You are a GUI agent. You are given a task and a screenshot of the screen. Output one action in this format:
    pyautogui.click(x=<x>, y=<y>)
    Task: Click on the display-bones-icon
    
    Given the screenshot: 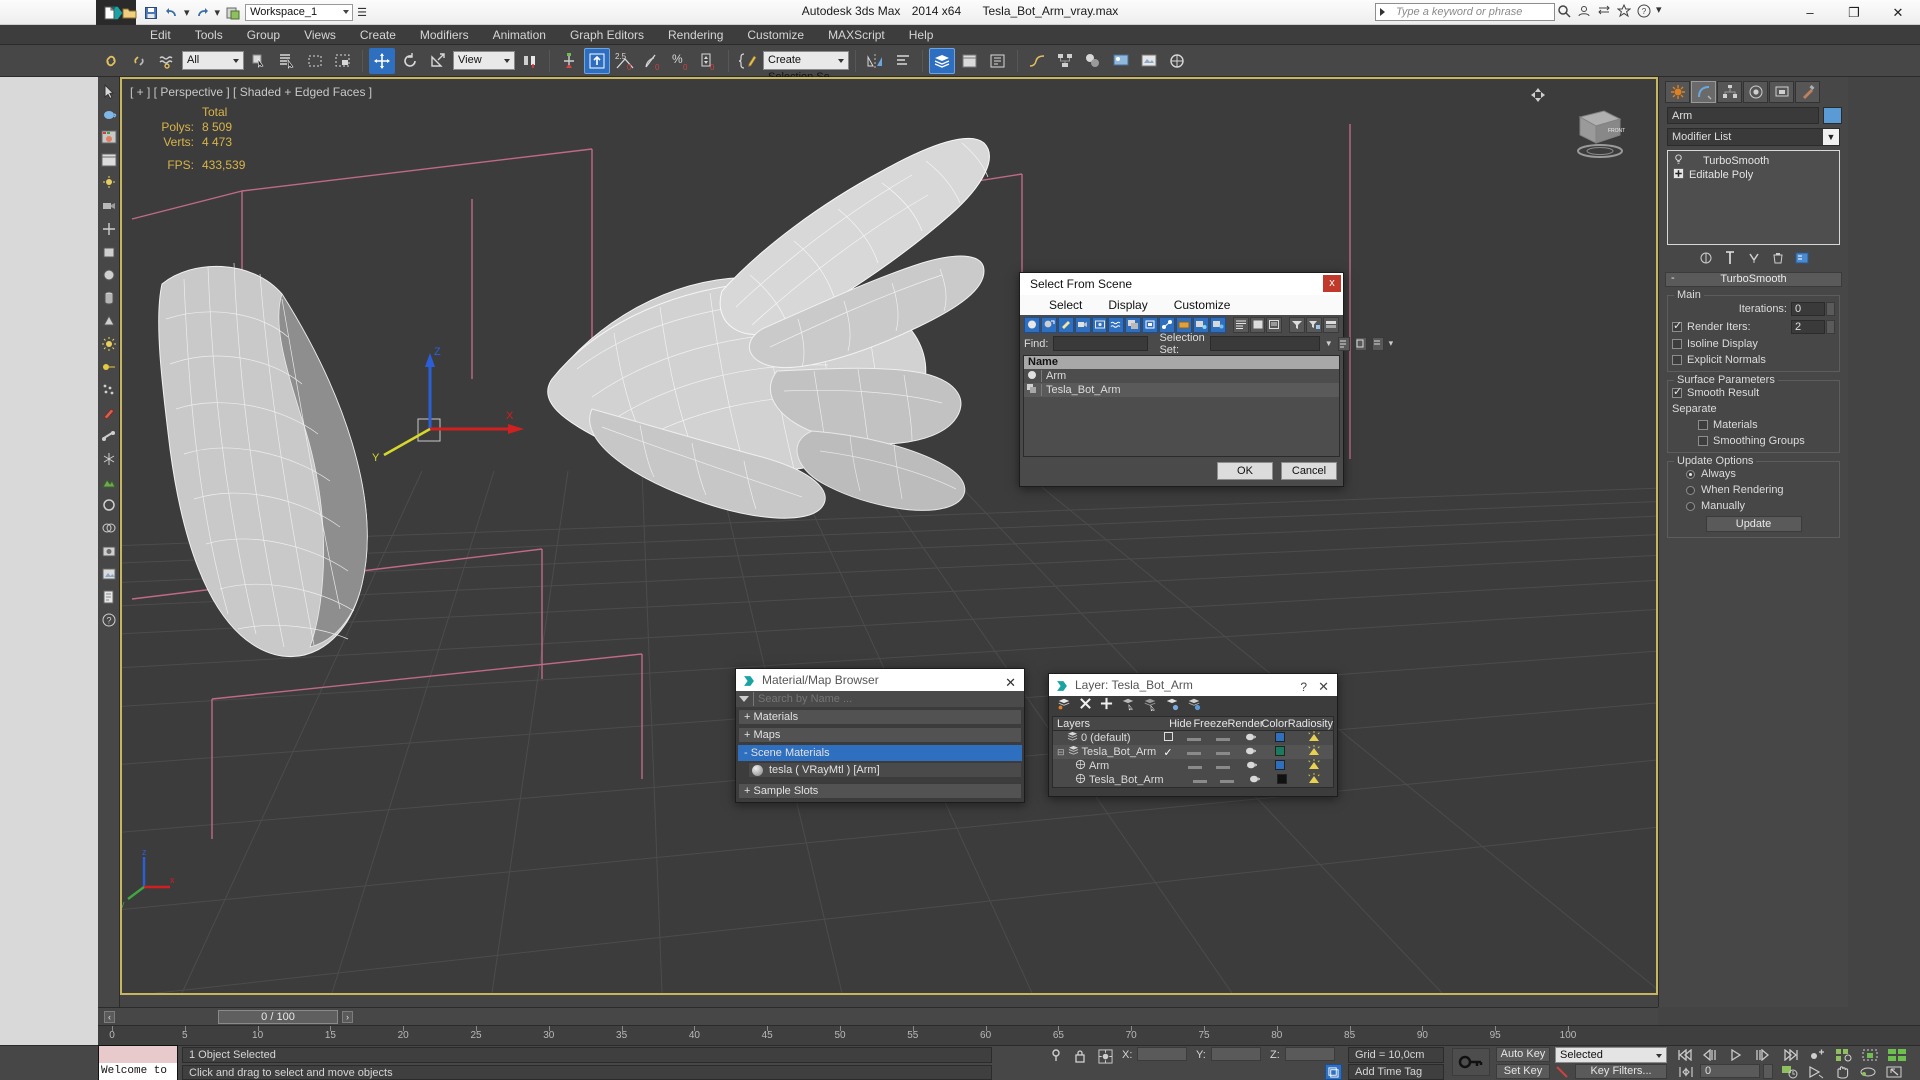 What is the action you would take?
    pyautogui.click(x=1167, y=324)
    